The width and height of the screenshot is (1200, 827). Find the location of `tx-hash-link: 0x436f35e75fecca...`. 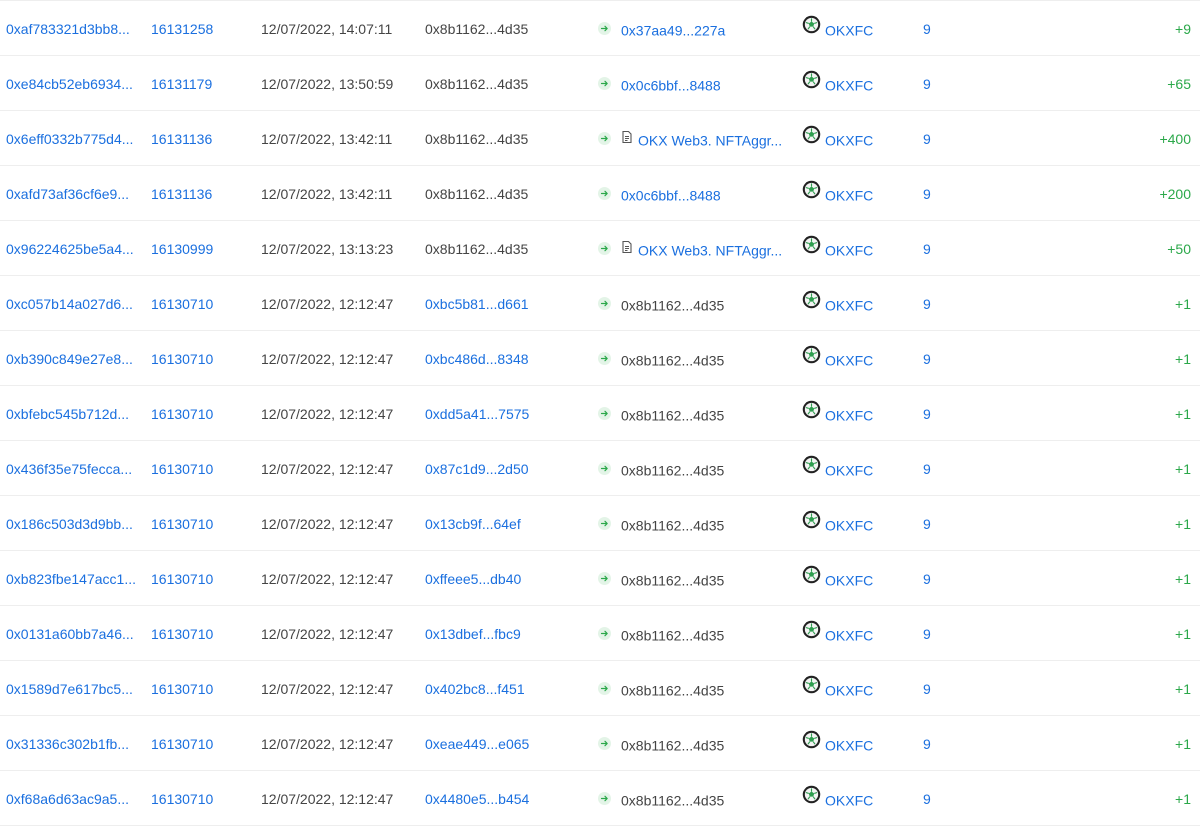

tx-hash-link: 0x436f35e75fecca... is located at coordinates (71, 468).